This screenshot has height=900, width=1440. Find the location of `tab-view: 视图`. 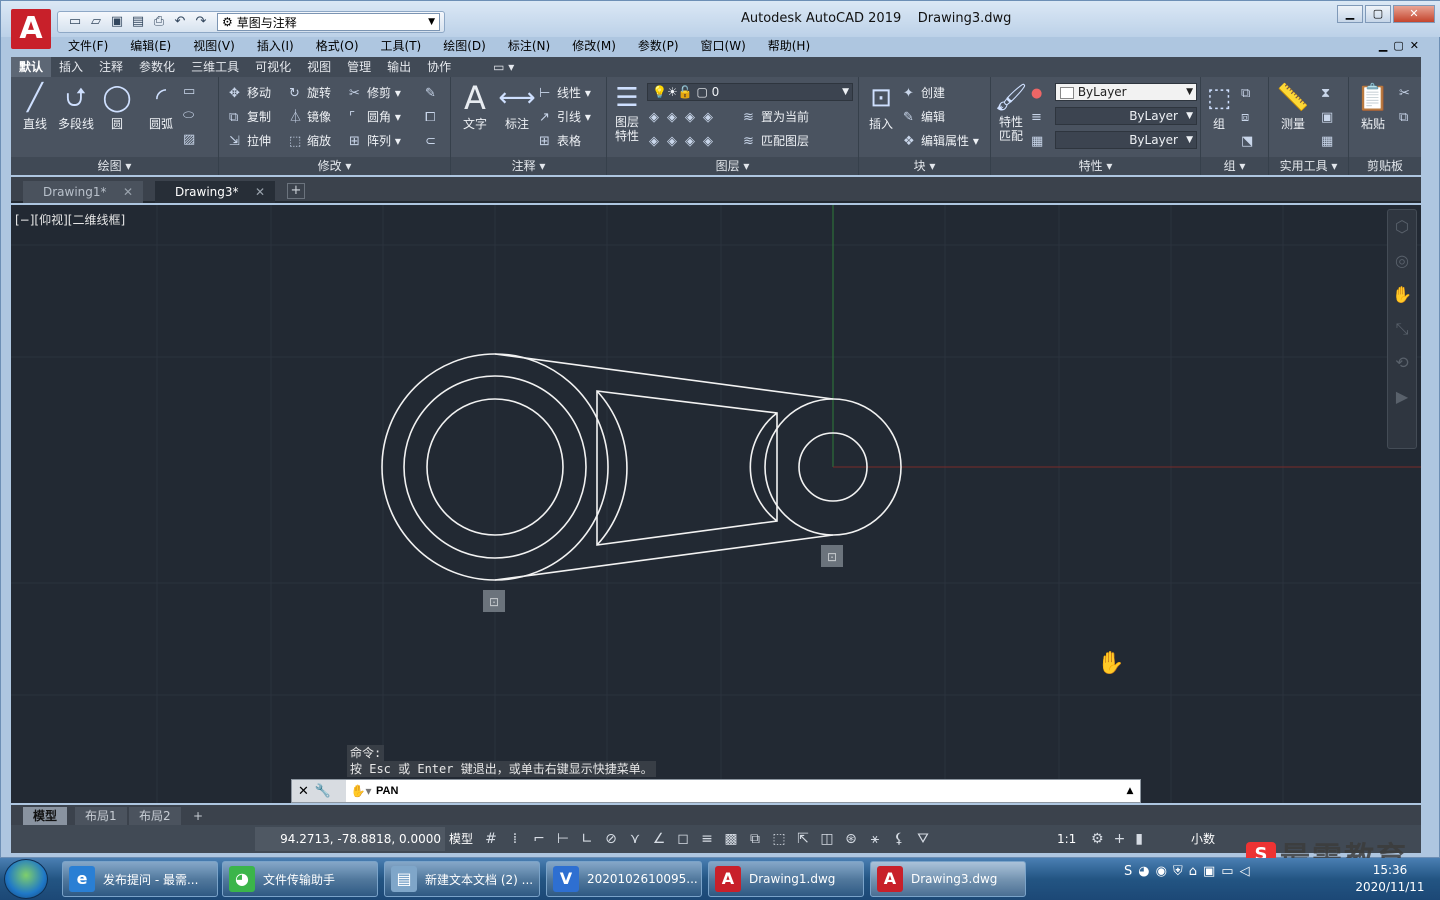

tab-view: 视图 is located at coordinates (319, 67).